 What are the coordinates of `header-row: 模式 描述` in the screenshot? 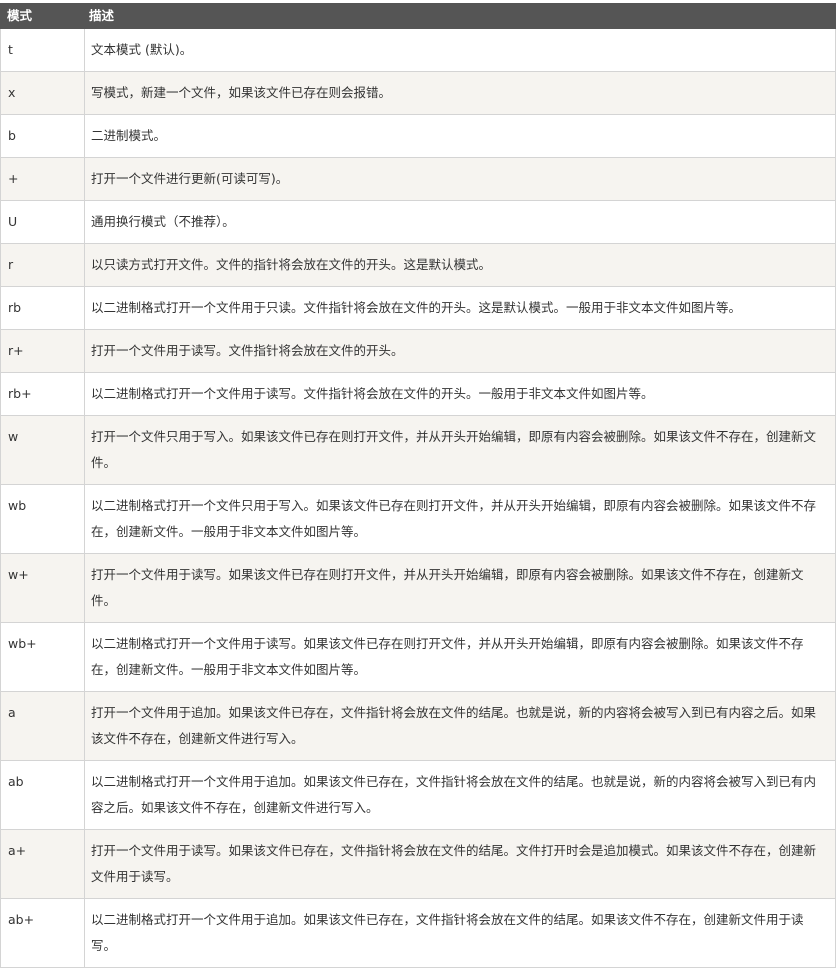 It's located at (418, 16).